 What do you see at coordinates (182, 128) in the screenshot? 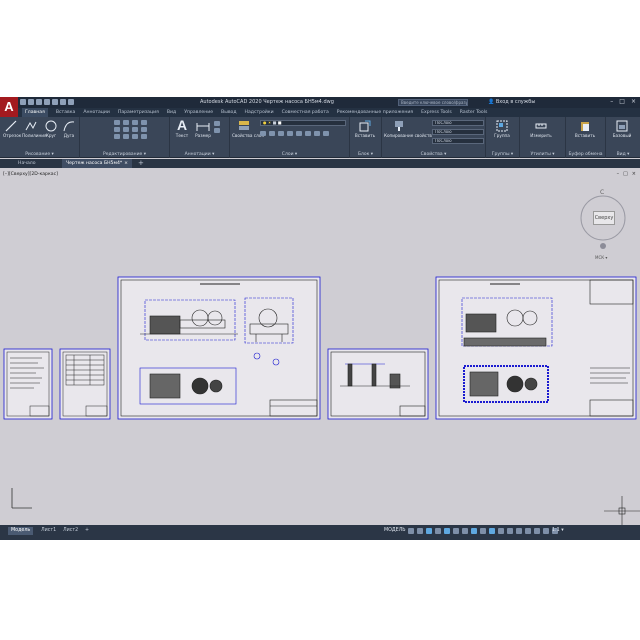
I see `text-tool-button: A Текст` at bounding box center [182, 128].